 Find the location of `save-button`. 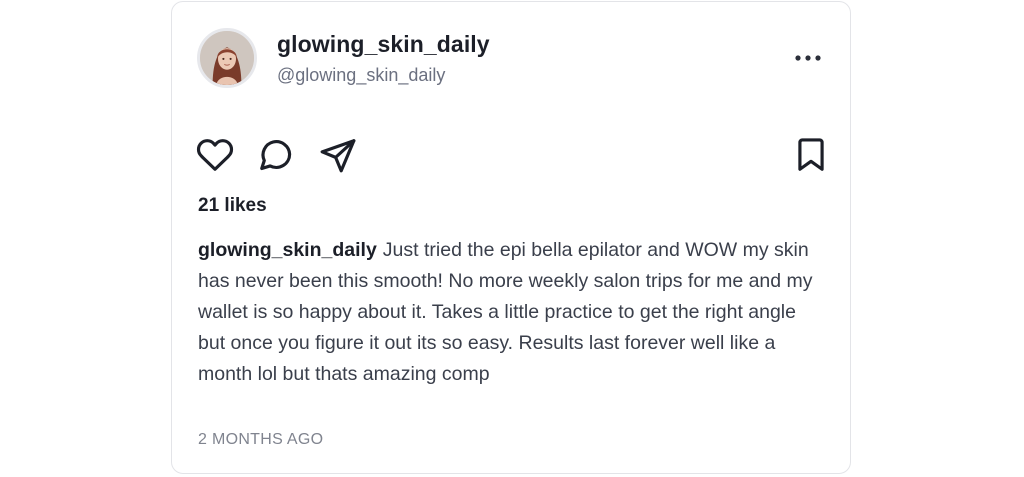

save-button is located at coordinates (811, 155).